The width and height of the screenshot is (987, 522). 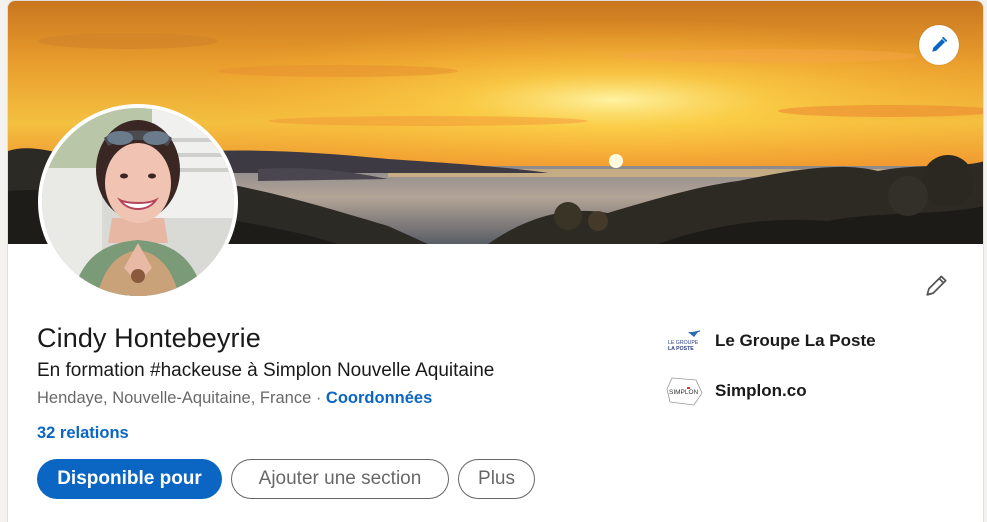 I want to click on la-poste-logo: LE GROUPE LA POSTE, so click(x=685, y=341).